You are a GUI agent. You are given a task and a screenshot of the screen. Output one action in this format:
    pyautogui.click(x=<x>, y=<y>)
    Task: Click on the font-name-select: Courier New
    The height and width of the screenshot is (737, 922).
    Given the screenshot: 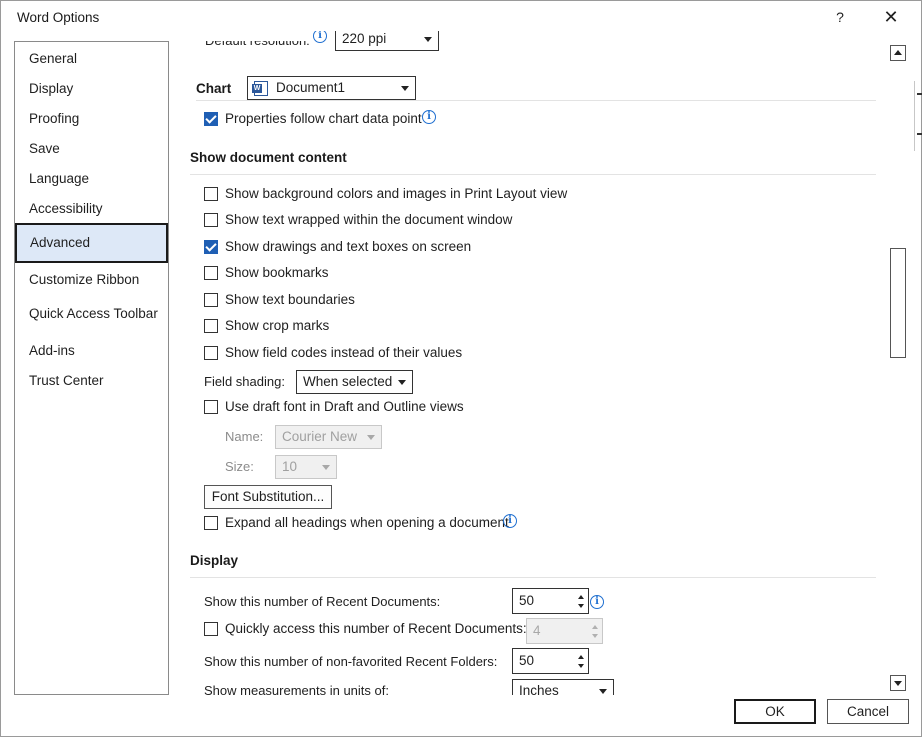 What is the action you would take?
    pyautogui.click(x=328, y=437)
    